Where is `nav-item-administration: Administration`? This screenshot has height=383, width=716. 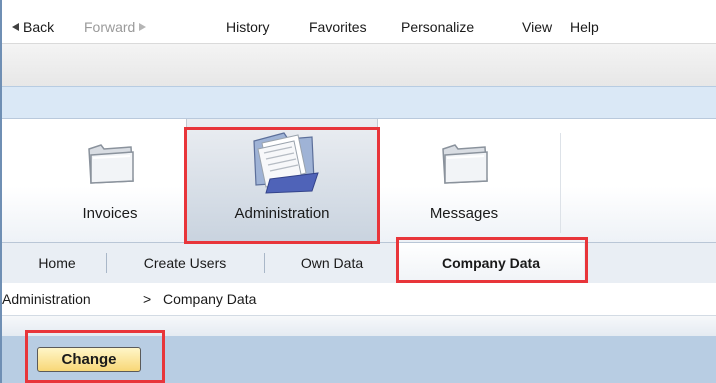
nav-item-administration: Administration is located at coordinates (282, 180).